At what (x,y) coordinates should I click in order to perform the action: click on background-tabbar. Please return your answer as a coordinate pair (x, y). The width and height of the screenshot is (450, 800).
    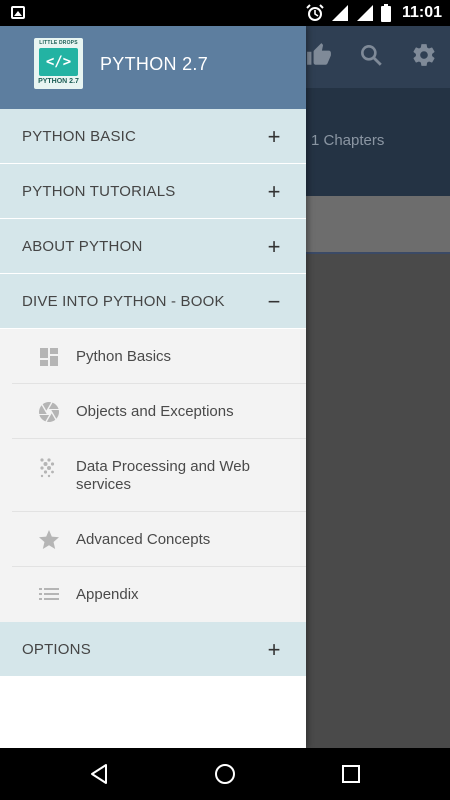
    Looking at the image, I should click on (378, 225).